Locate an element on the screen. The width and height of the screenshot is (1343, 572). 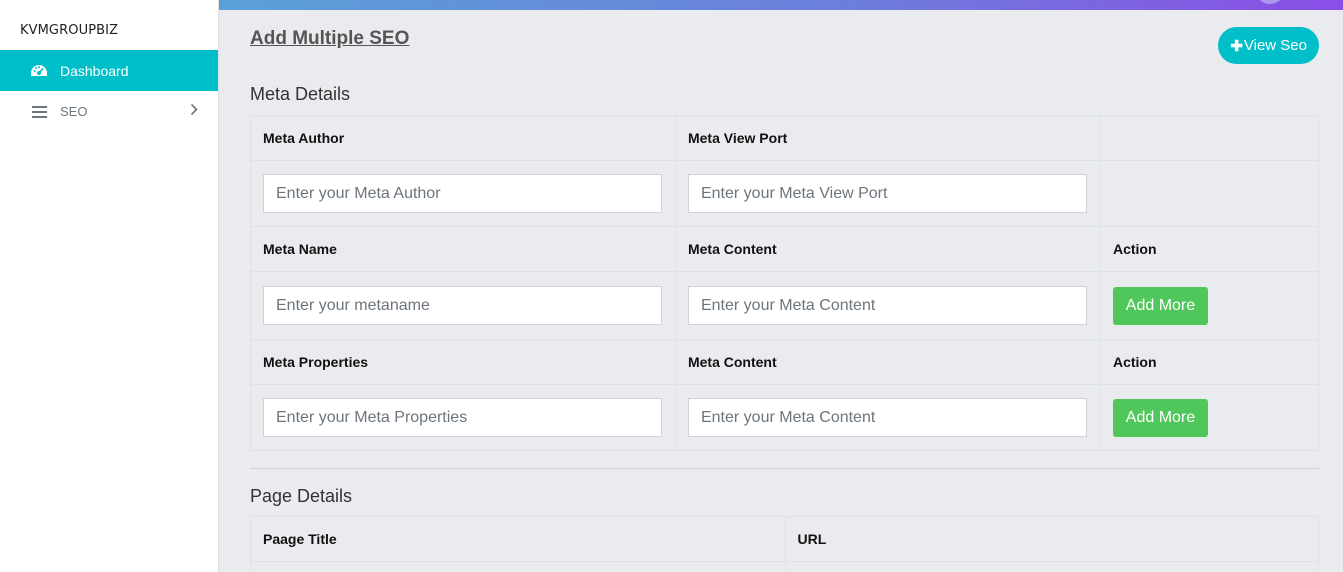
chevron-right-icon is located at coordinates (194, 111).